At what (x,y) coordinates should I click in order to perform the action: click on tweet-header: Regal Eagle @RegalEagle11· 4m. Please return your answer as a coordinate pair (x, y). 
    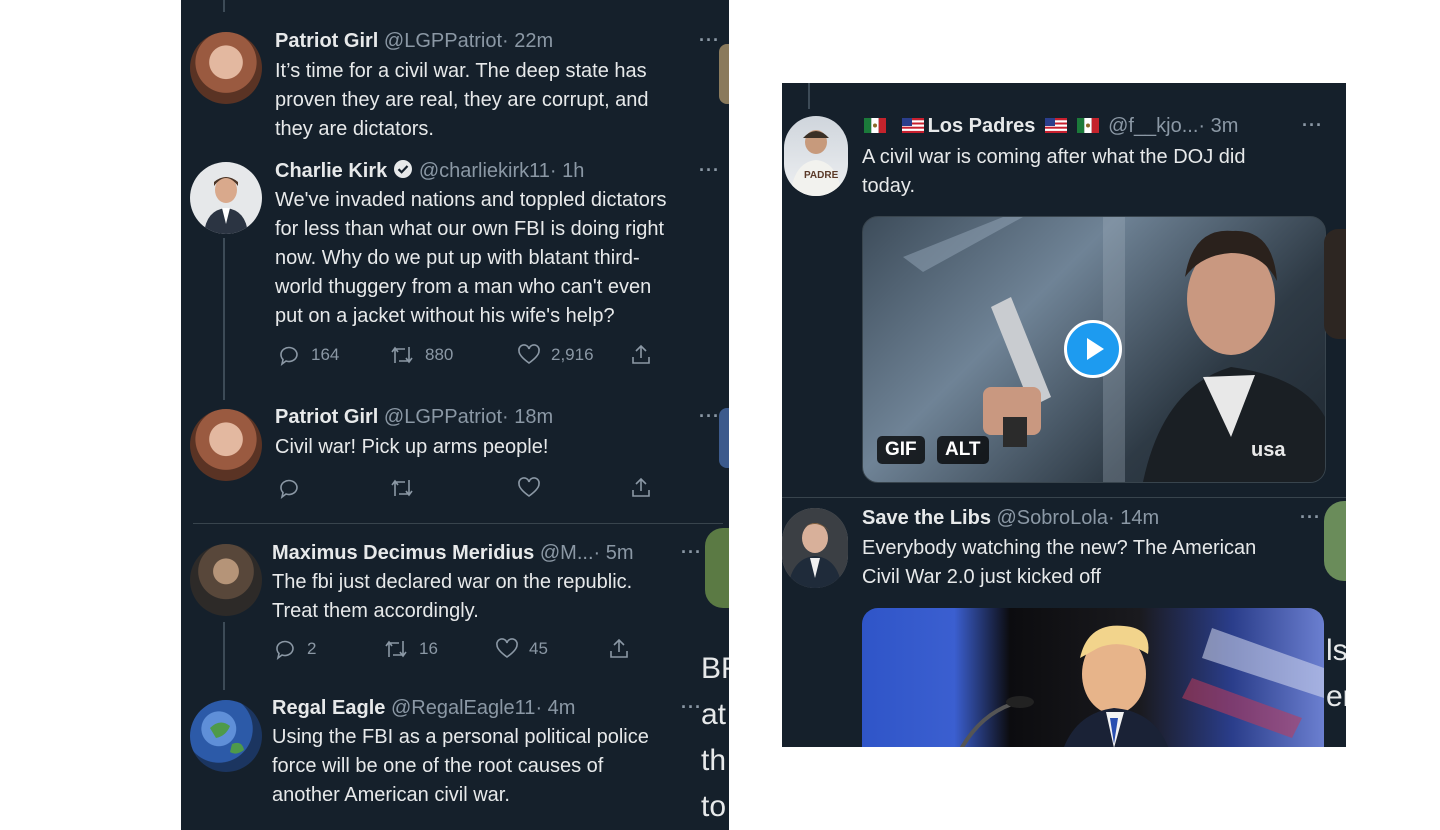
    Looking at the image, I should click on (423, 708).